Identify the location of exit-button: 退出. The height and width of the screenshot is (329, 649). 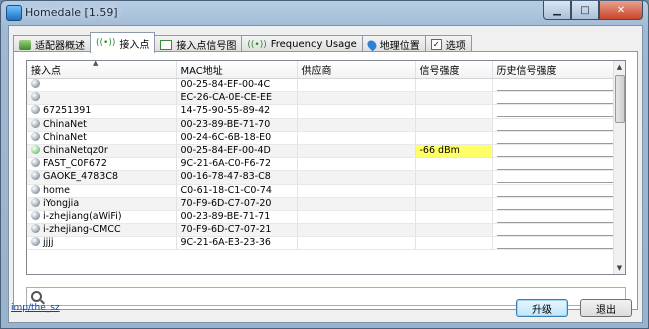
(606, 308).